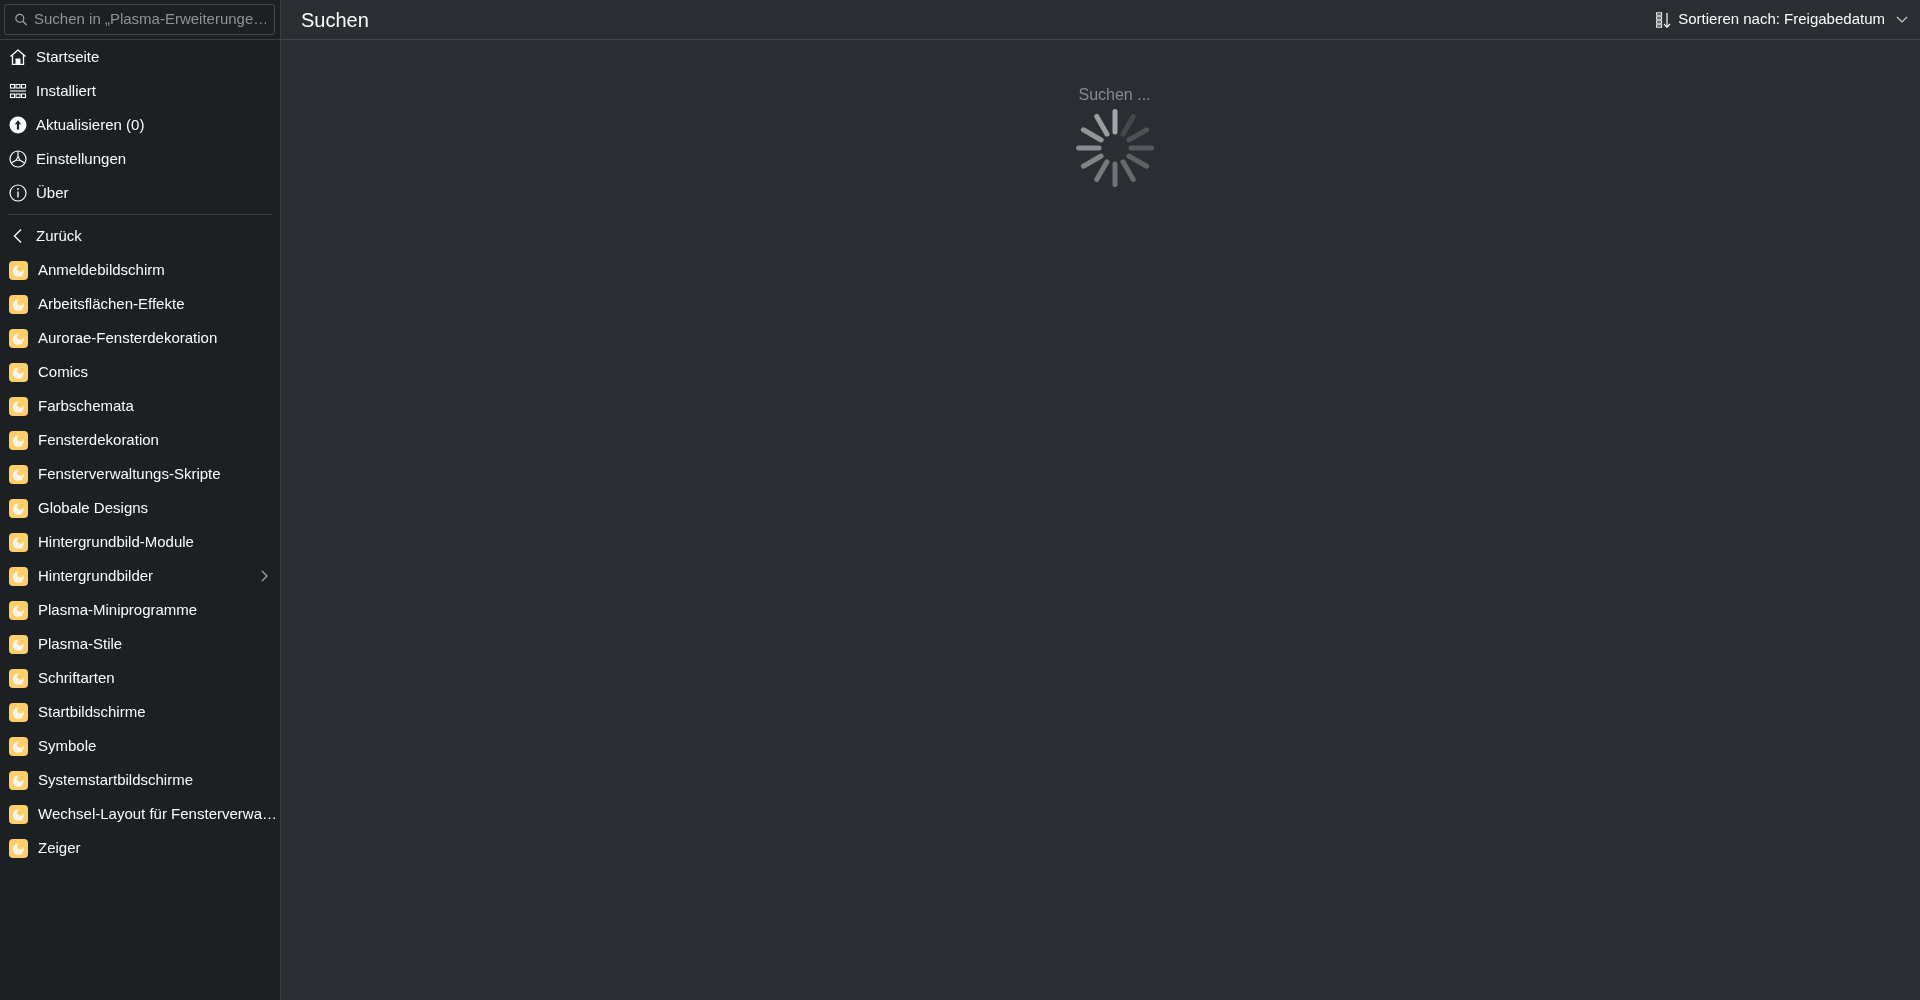 The image size is (1920, 1000). What do you see at coordinates (1114, 148) in the screenshot?
I see `spinner-icon` at bounding box center [1114, 148].